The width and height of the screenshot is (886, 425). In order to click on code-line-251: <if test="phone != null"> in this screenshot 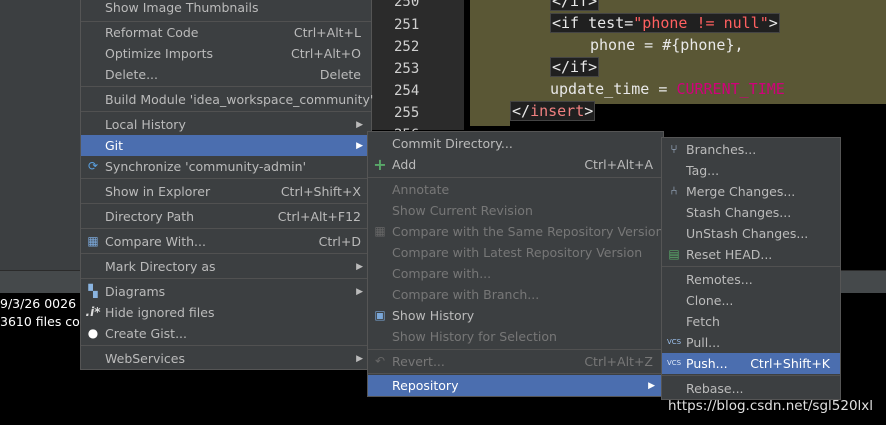, I will do `click(665, 23)`.